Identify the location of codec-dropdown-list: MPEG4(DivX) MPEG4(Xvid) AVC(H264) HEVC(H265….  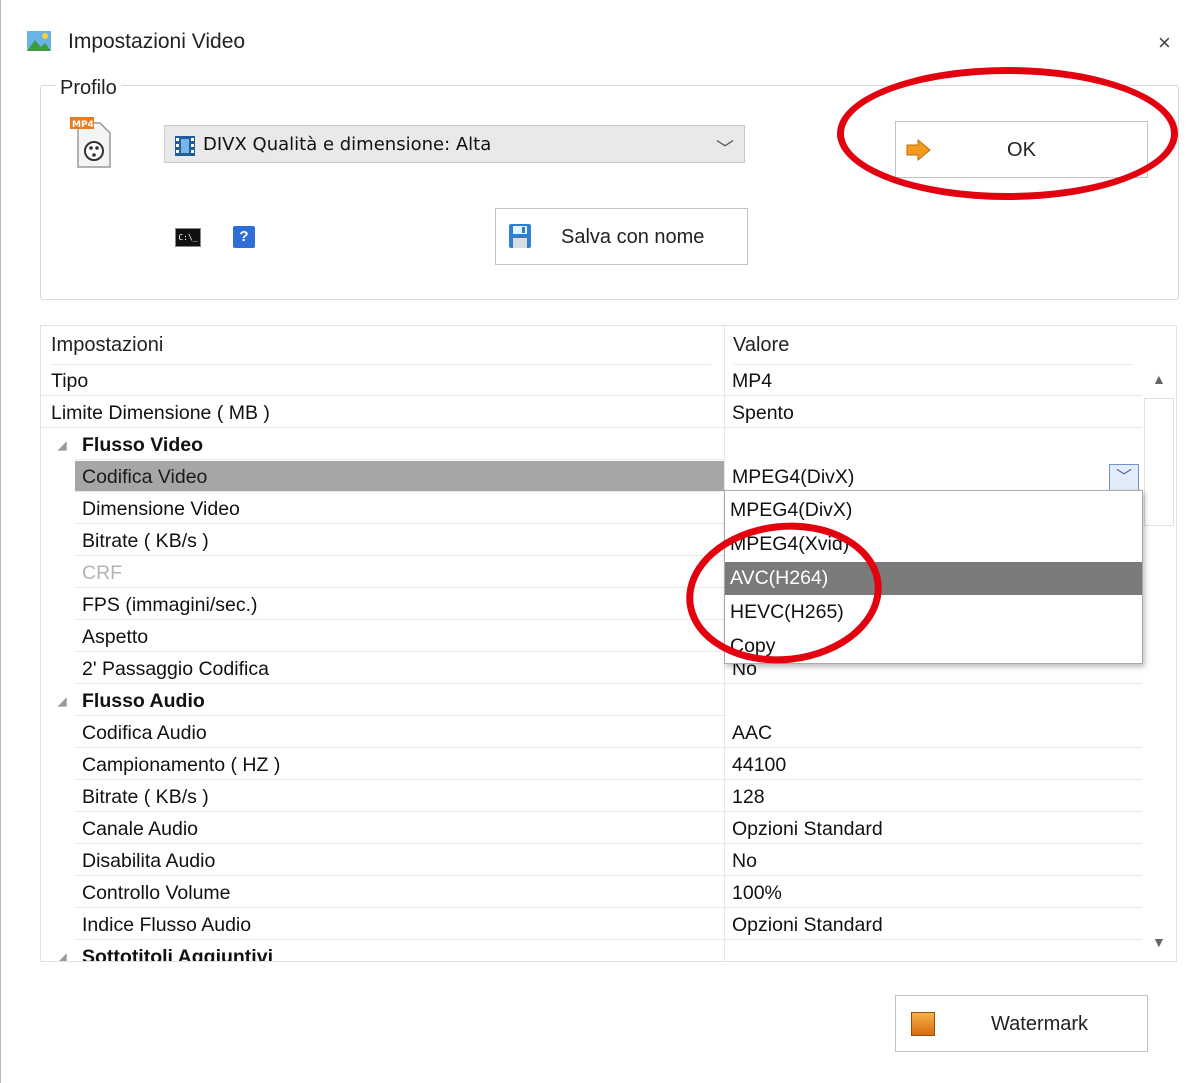
(933, 577).